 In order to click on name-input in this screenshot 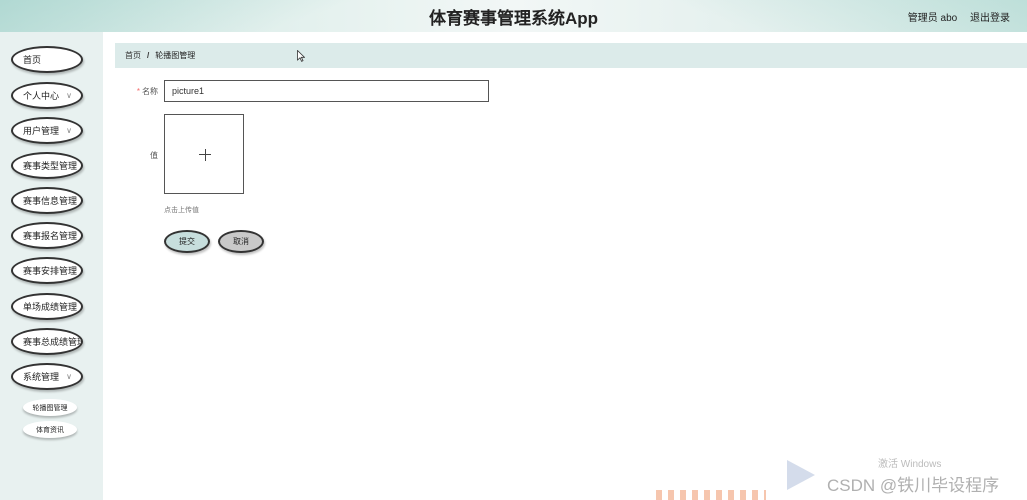, I will do `click(326, 91)`.